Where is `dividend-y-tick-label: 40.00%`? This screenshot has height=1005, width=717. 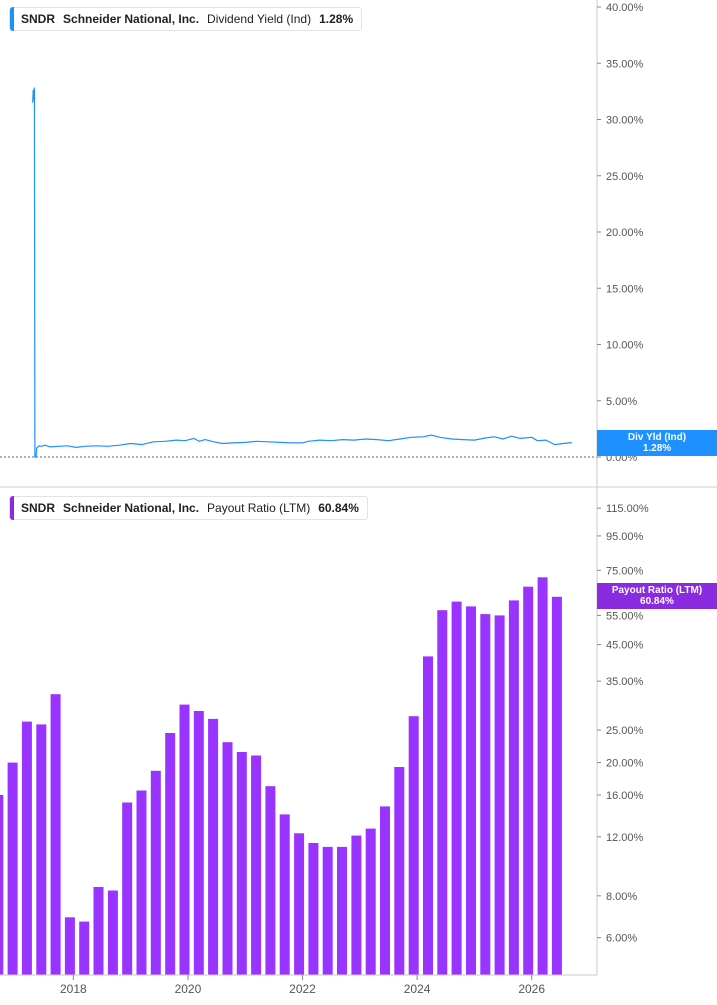
dividend-y-tick-label: 40.00% is located at coordinates (625, 8).